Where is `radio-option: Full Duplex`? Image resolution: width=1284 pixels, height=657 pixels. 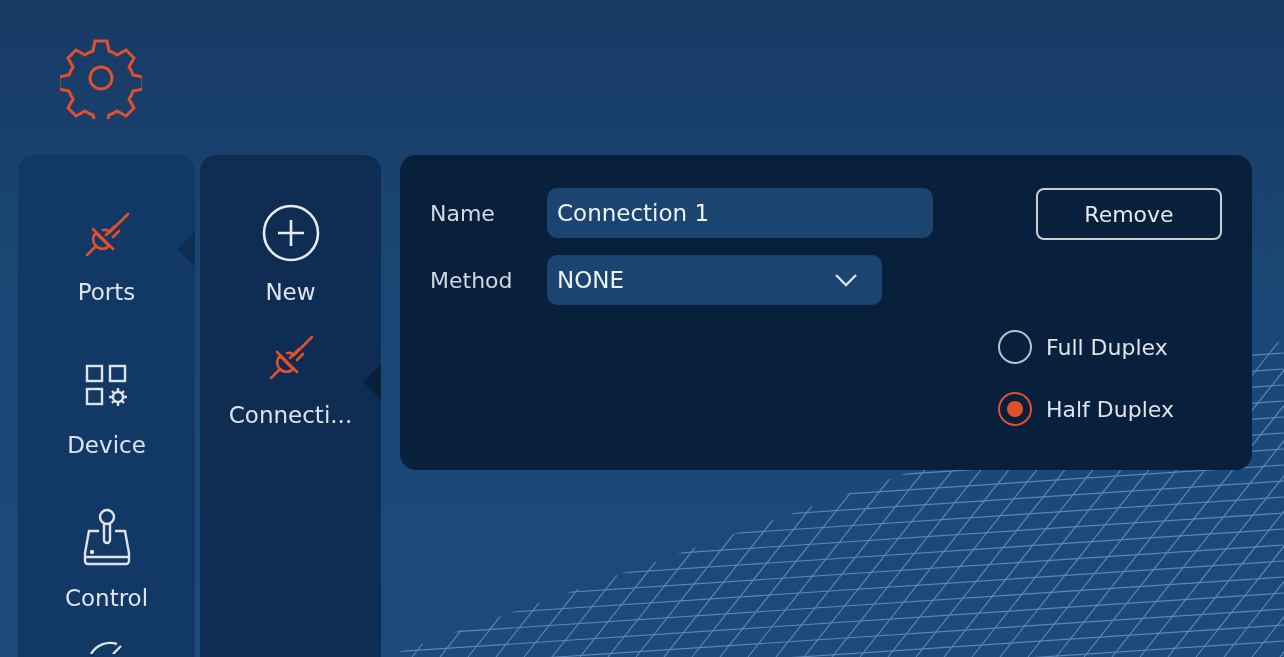
radio-option: Full Duplex is located at coordinates (1086, 347).